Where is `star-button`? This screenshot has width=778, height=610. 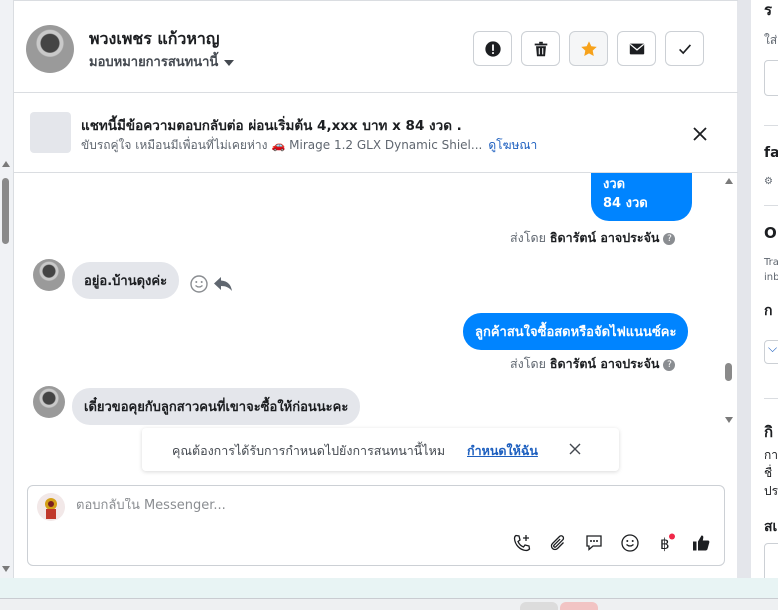 star-button is located at coordinates (588, 48).